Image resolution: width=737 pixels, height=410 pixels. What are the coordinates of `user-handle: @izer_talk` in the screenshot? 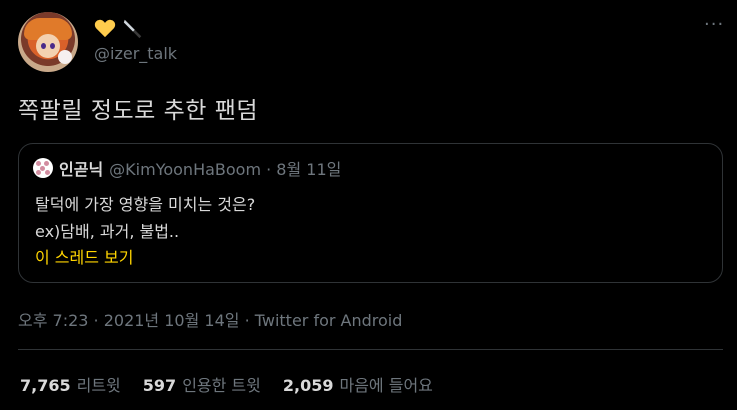 It's located at (135, 53).